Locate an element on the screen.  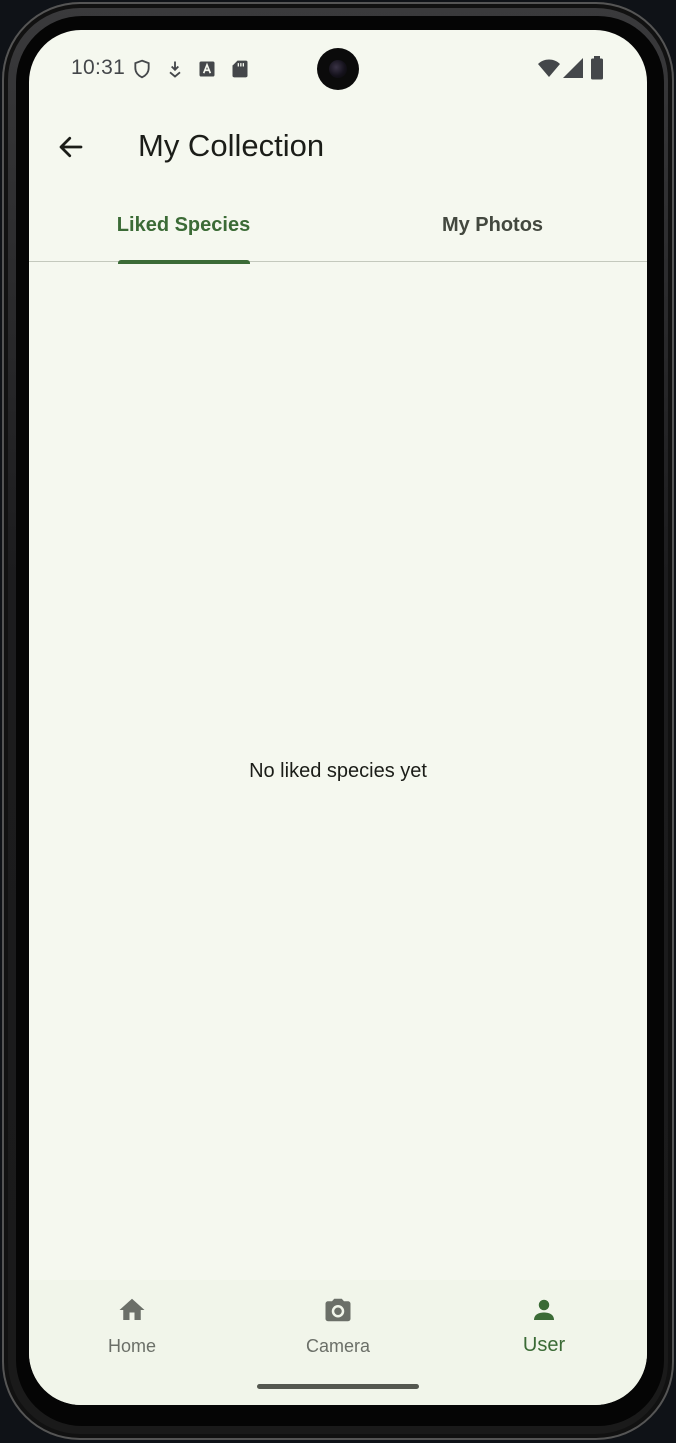
tab-my-photos: My Photos is located at coordinates (492, 226).